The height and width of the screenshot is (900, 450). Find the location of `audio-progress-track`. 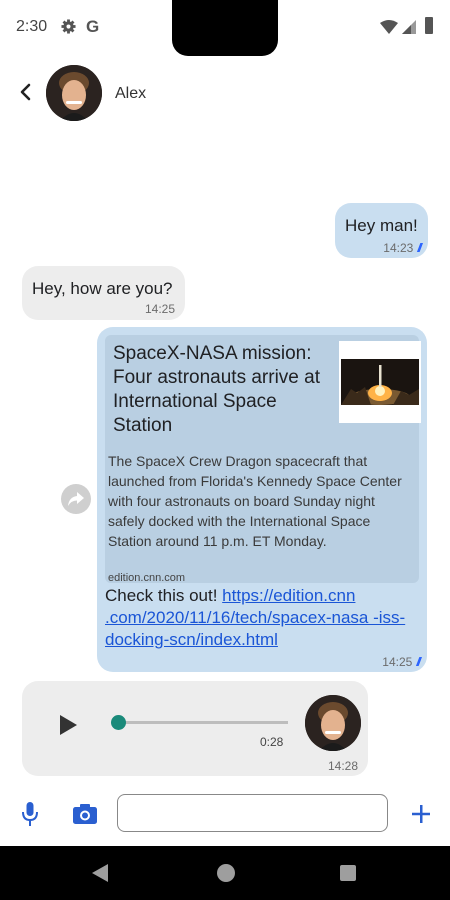

audio-progress-track is located at coordinates (203, 722).